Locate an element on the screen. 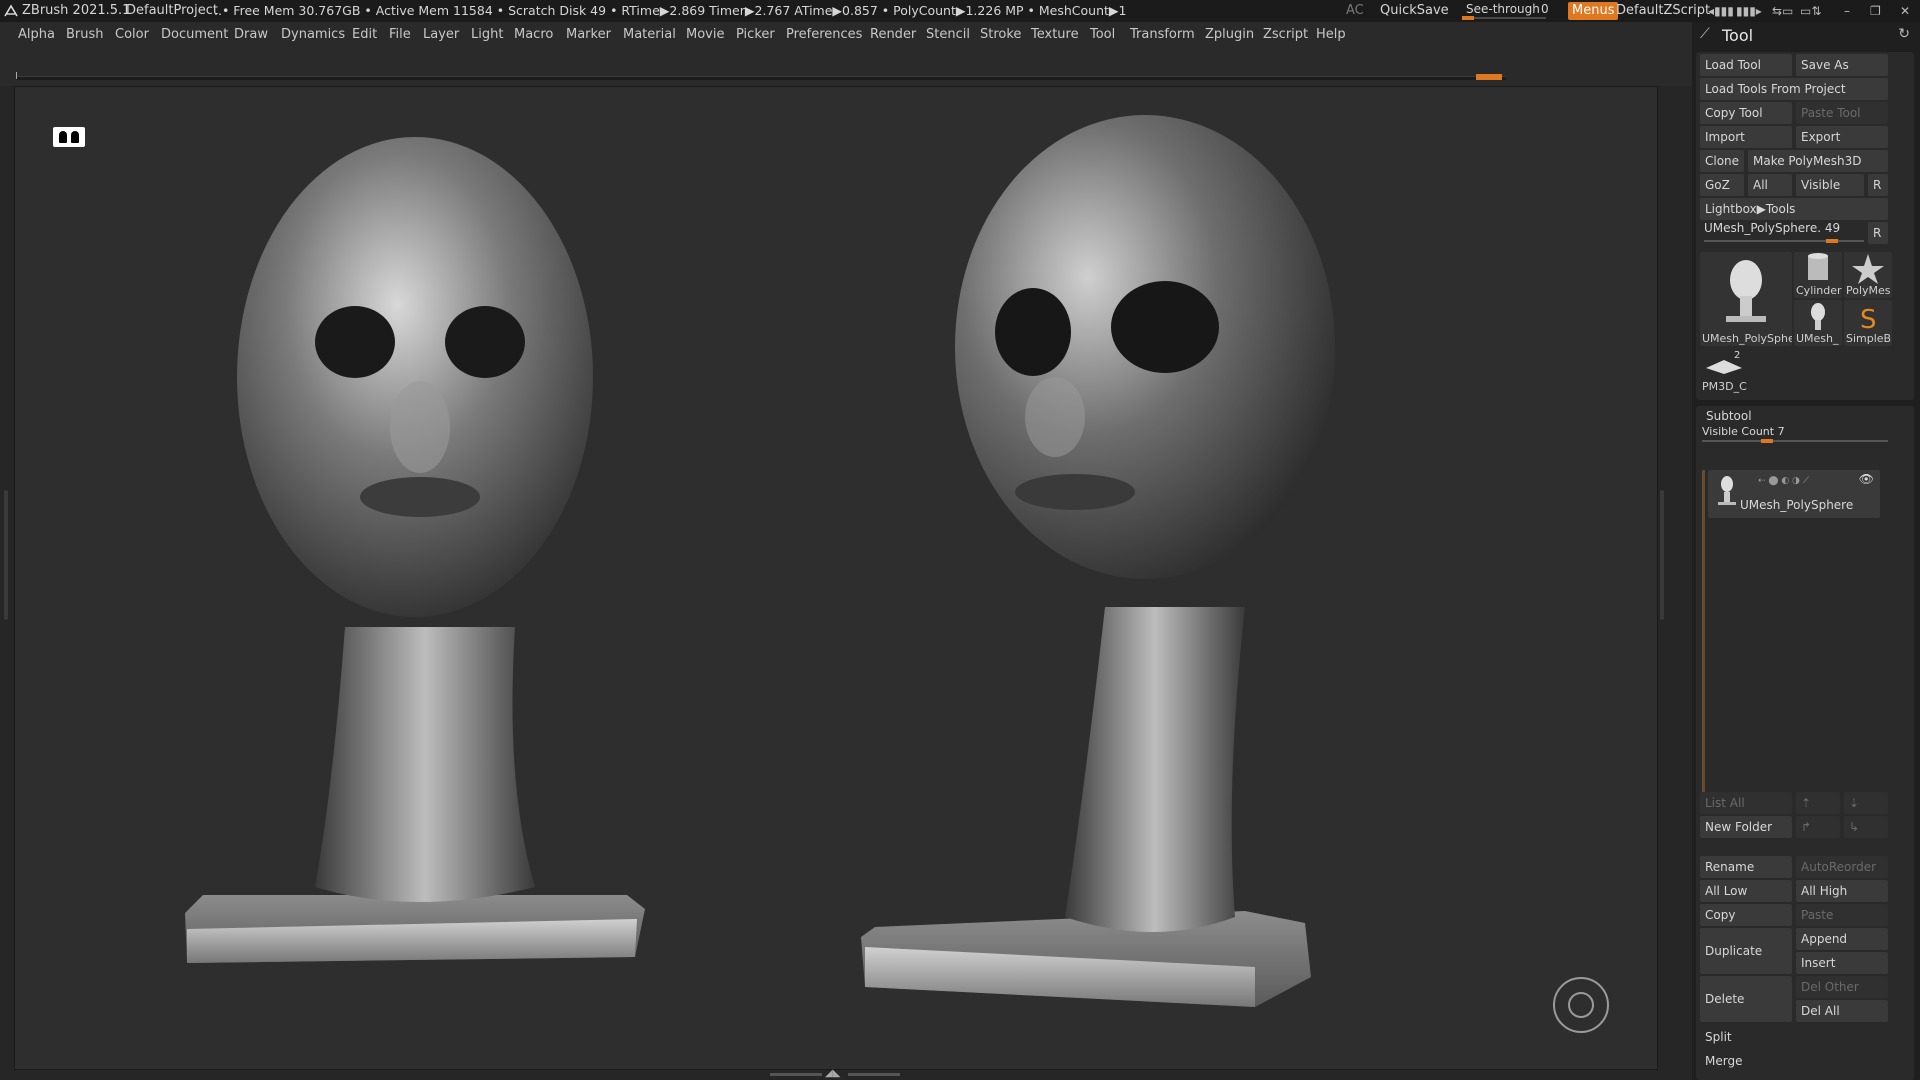 The image size is (1920, 1080). merge-button: Merge is located at coordinates (1794, 1061).